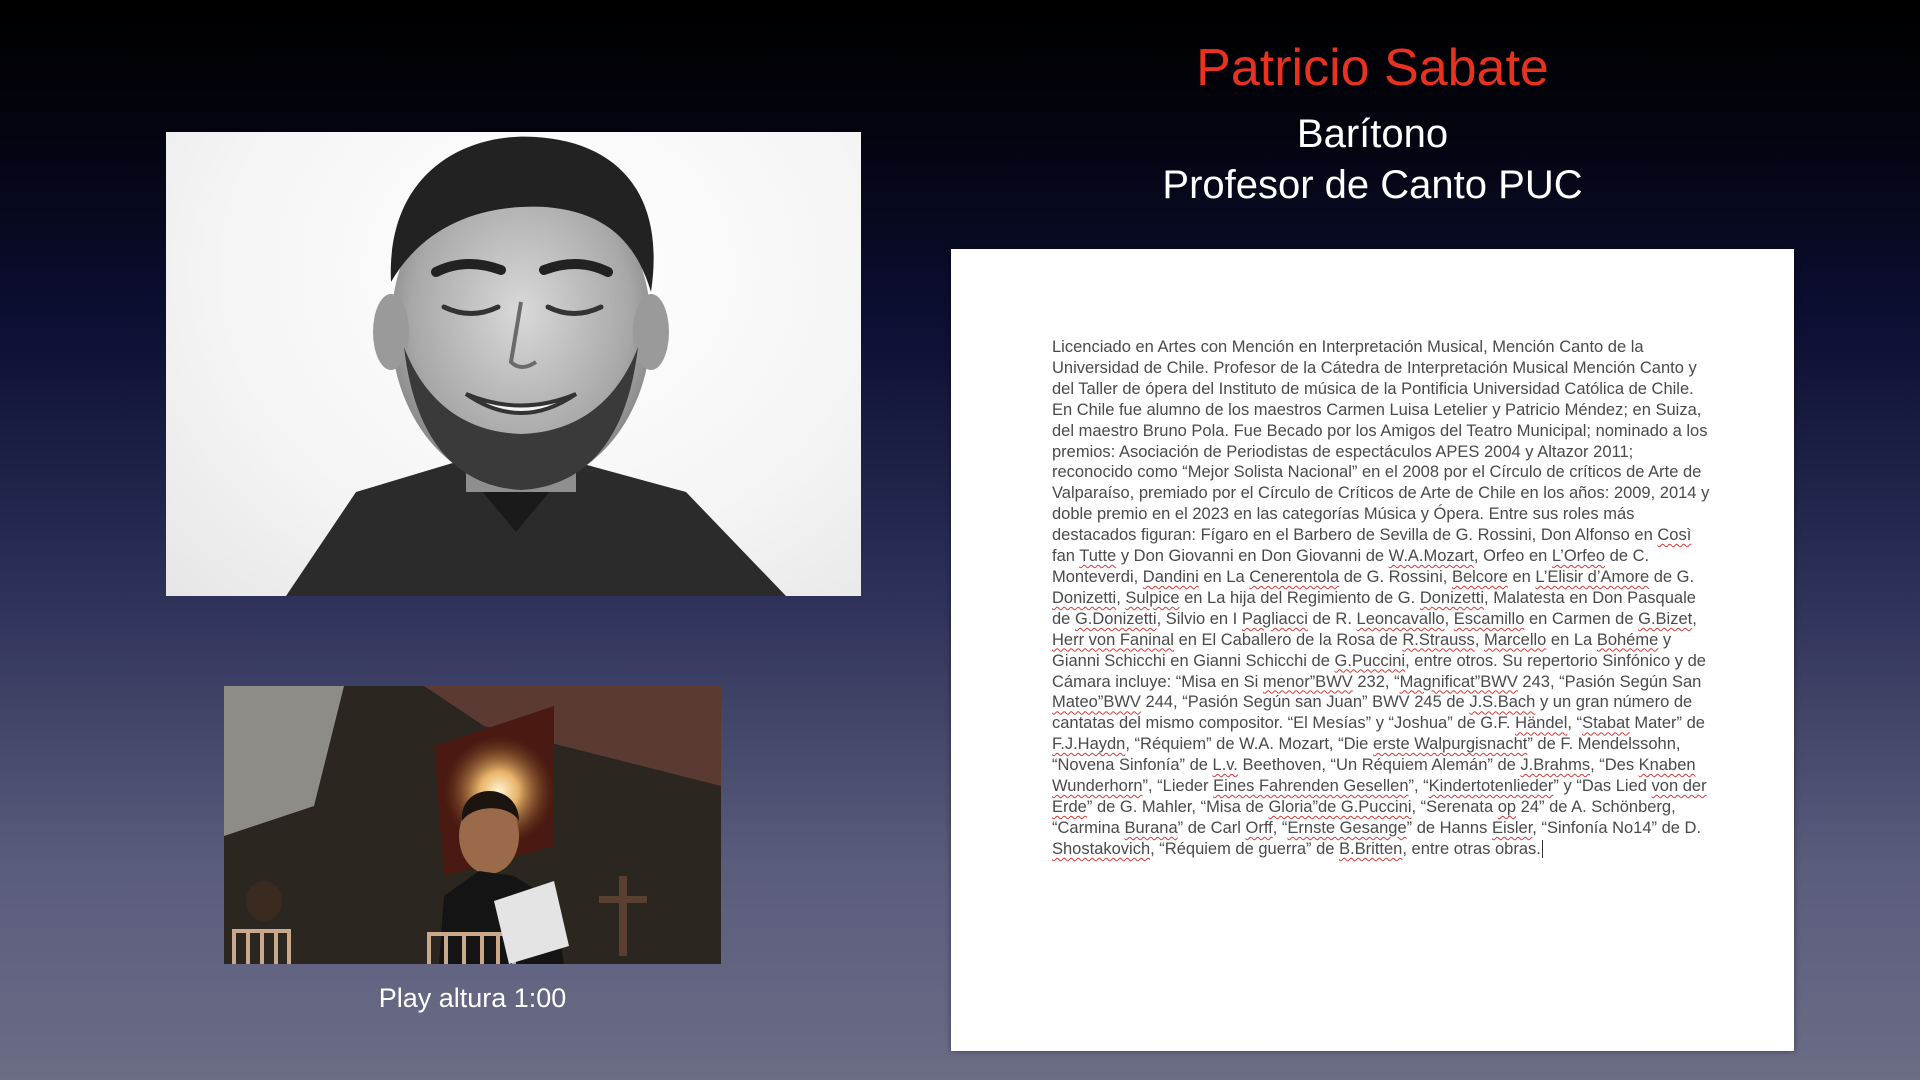 This screenshot has height=1080, width=1920. What do you see at coordinates (1627, 639) in the screenshot?
I see `spellcheck-word: Bohéme` at bounding box center [1627, 639].